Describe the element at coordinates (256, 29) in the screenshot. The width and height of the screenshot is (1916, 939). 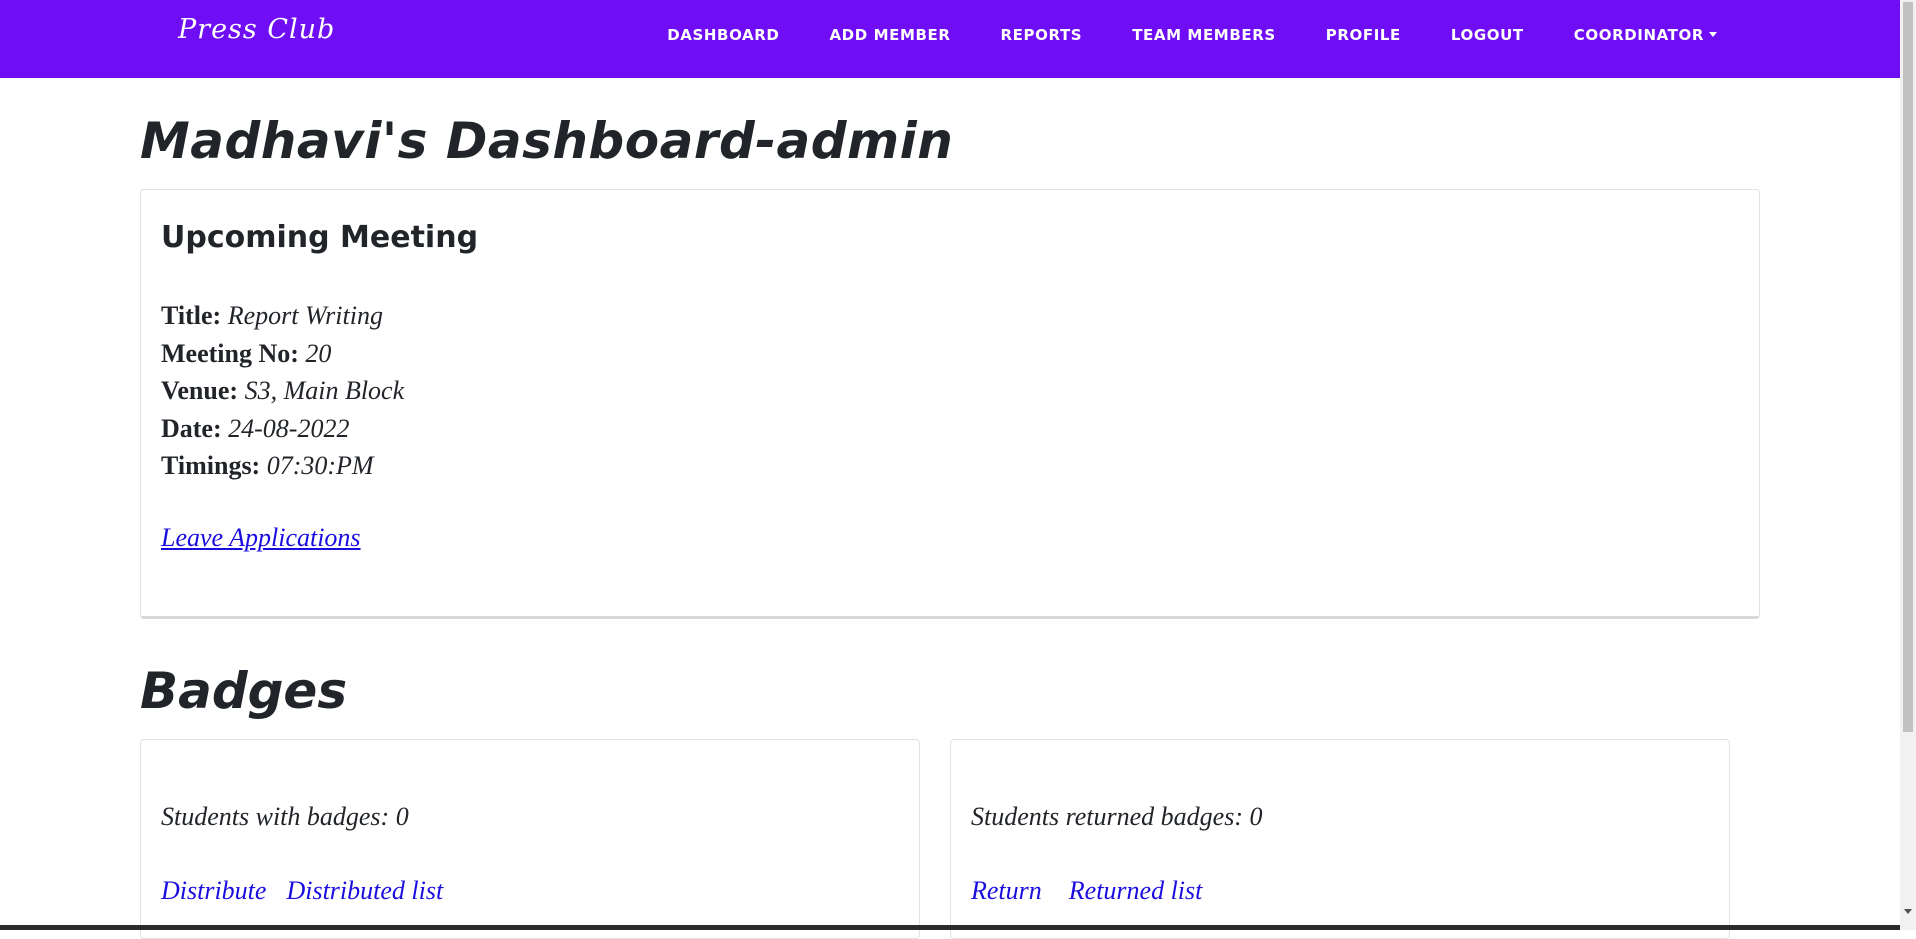
I see `brand-logo: Press Club` at that location.